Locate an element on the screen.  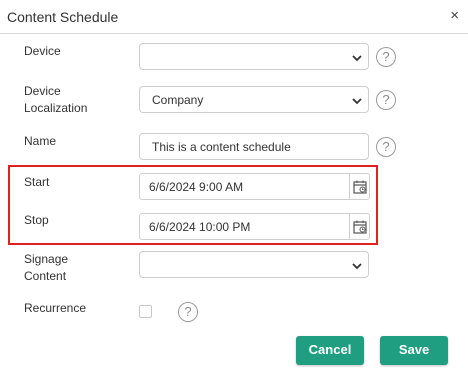
close-icon: × is located at coordinates (454, 15).